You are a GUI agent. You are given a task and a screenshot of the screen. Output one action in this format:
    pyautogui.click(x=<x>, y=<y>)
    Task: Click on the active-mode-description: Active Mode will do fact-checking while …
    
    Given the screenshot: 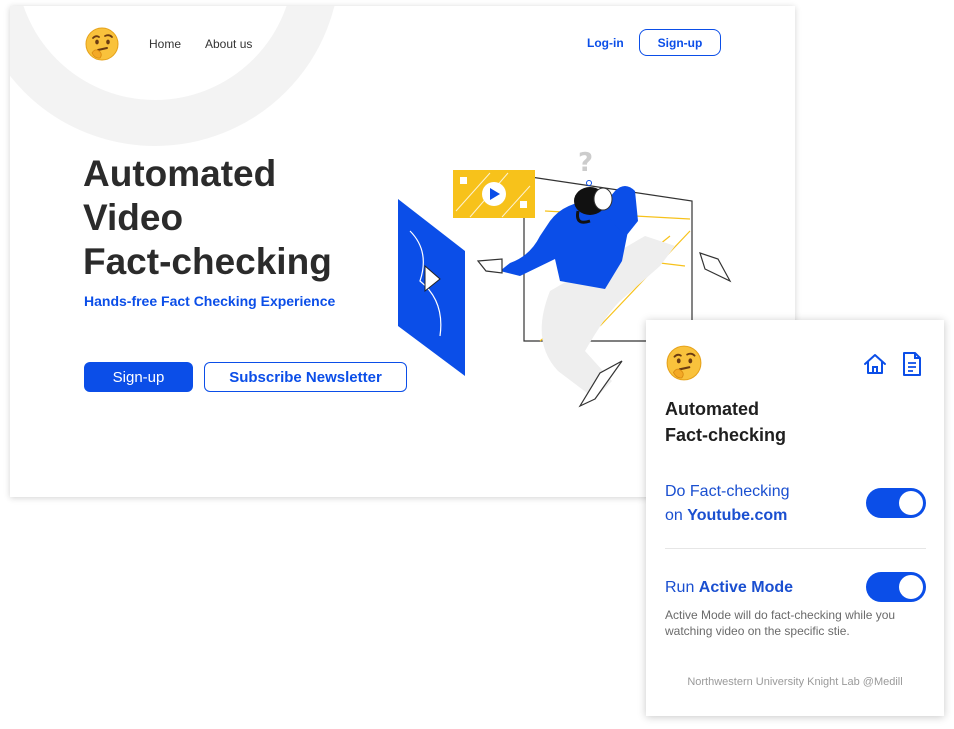 What is the action you would take?
    pyautogui.click(x=780, y=623)
    